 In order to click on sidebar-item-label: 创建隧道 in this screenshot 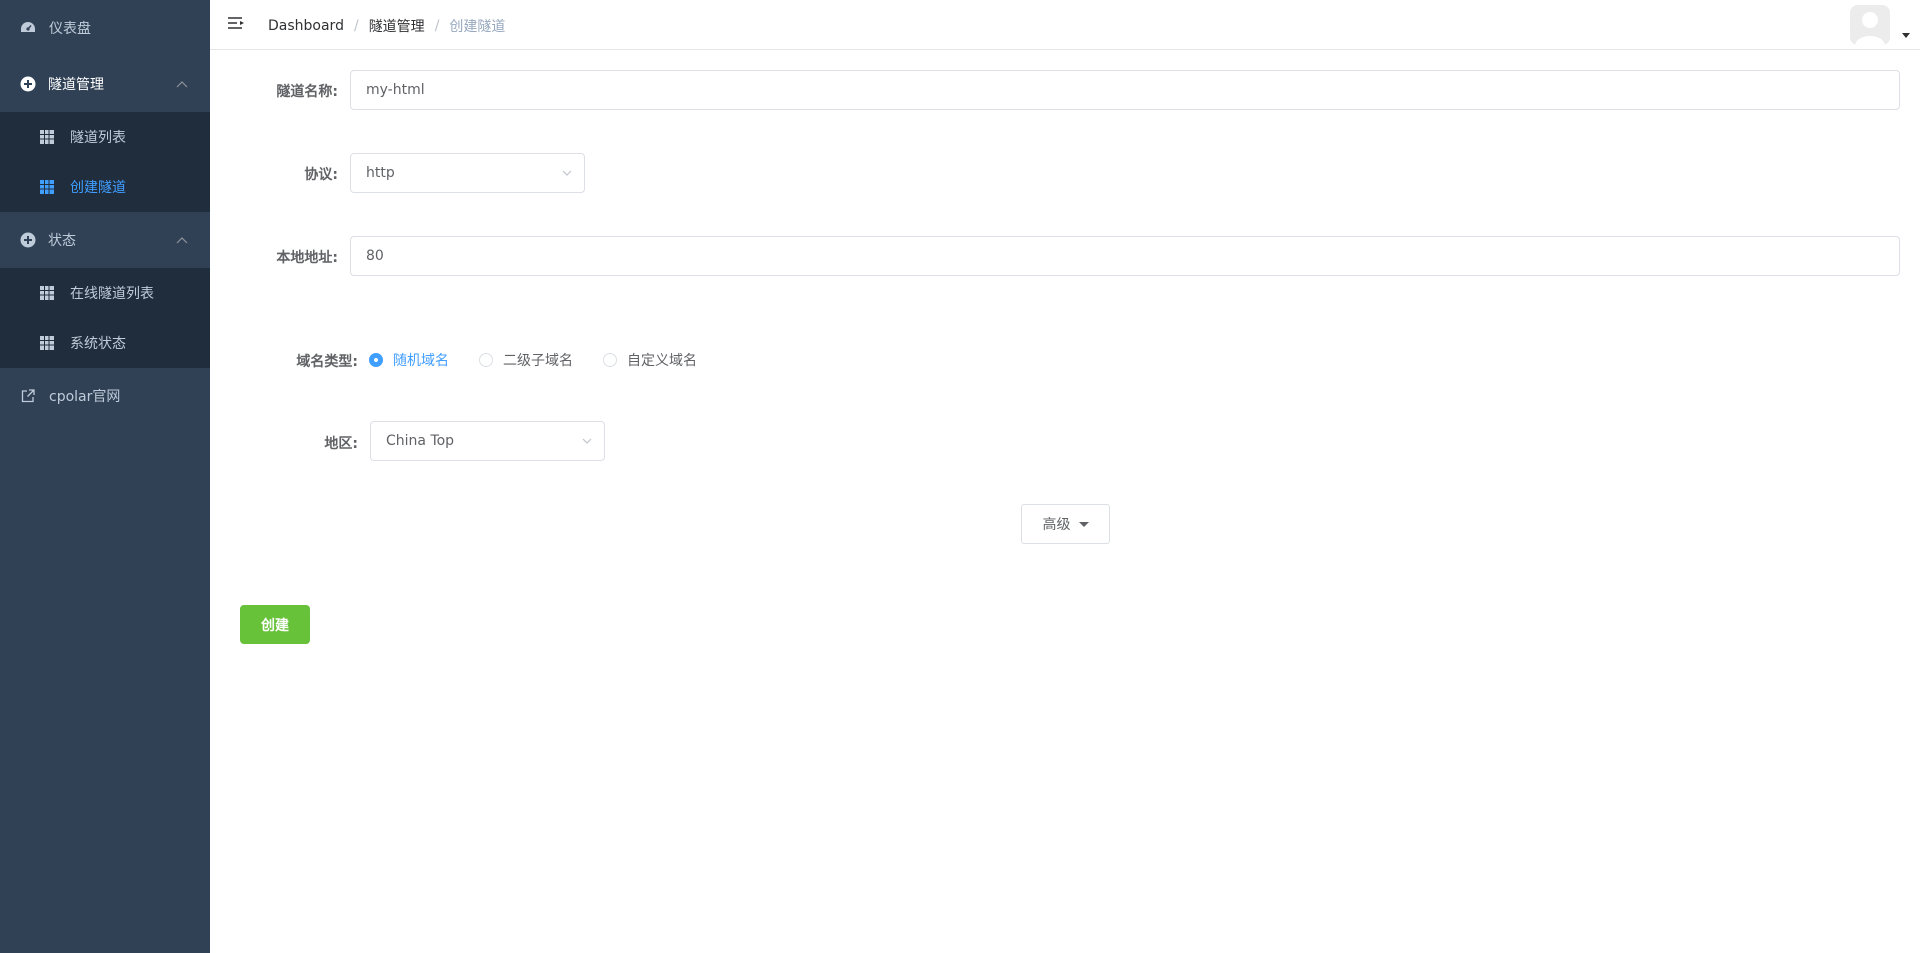, I will do `click(98, 188)`.